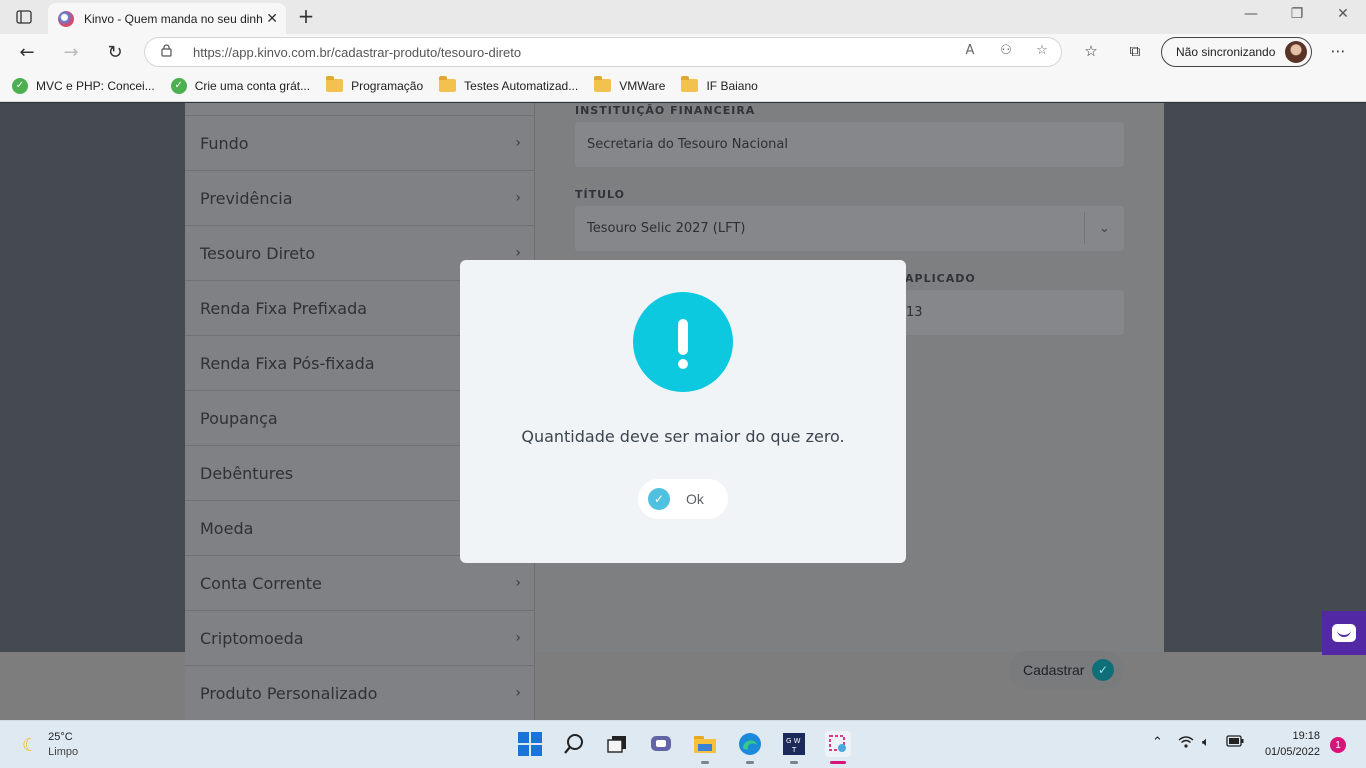  What do you see at coordinates (1091, 53) in the screenshot?
I see `favorites-icon: ☆` at bounding box center [1091, 53].